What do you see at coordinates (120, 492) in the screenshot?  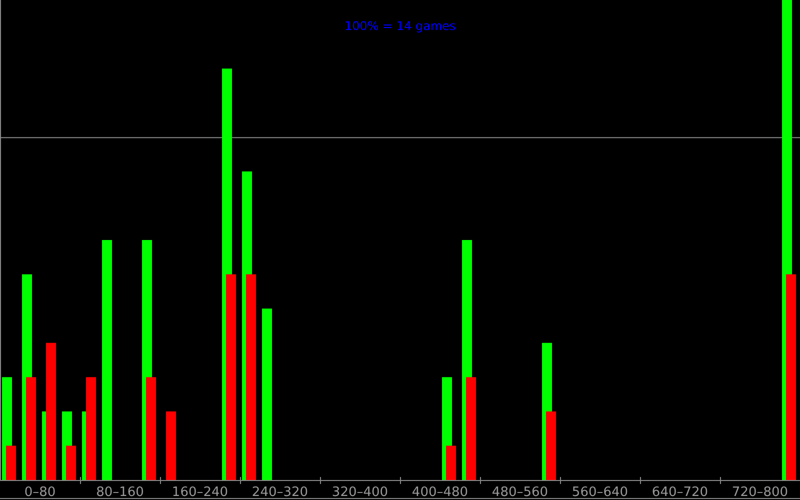 I see `axis-label: 80–160` at bounding box center [120, 492].